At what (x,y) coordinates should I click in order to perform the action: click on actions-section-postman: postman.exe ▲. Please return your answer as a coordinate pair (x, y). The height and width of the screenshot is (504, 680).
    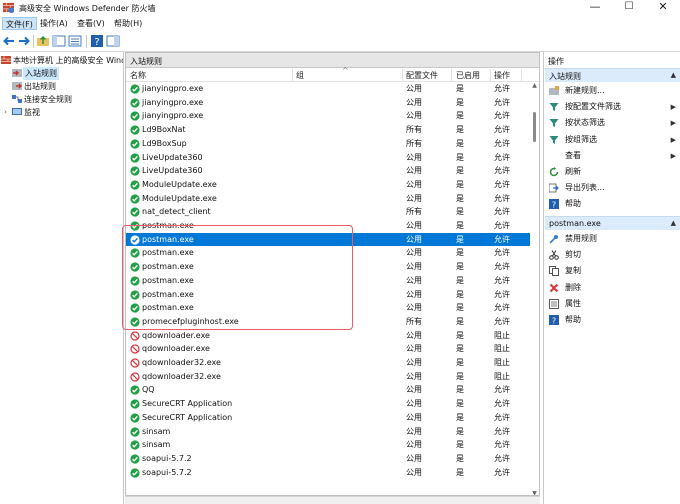
    Looking at the image, I should click on (612, 223).